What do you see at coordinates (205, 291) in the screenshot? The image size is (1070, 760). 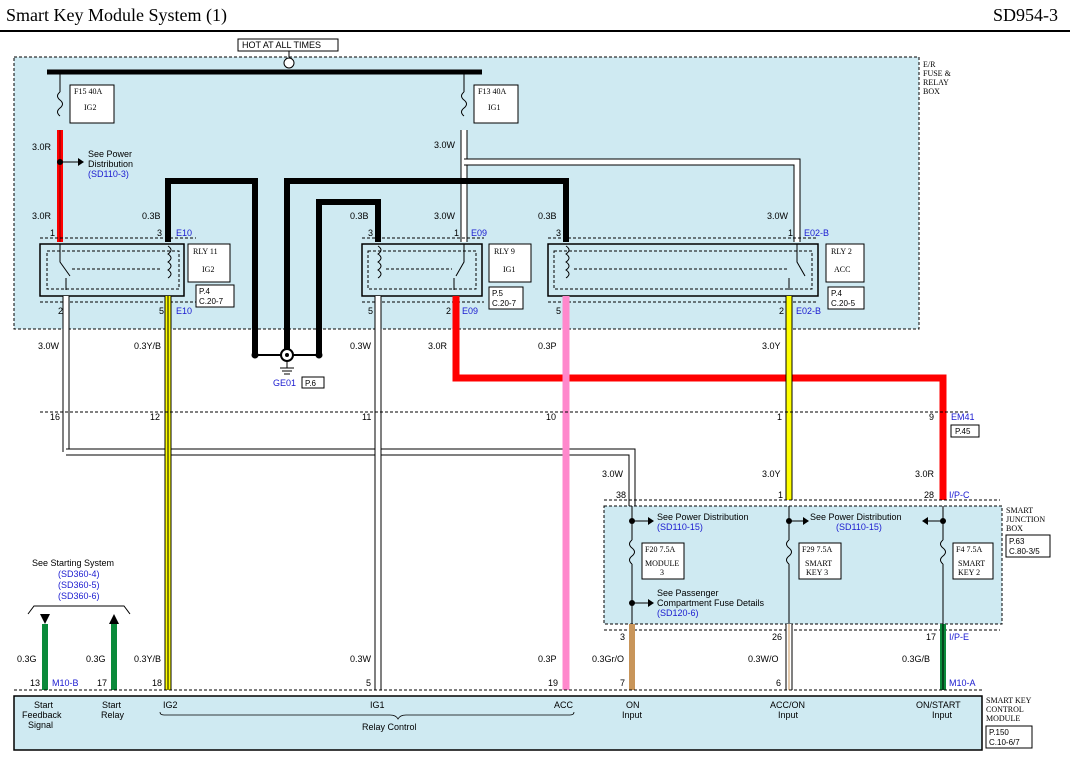 I see `relay-rly11-ref1: P.4` at bounding box center [205, 291].